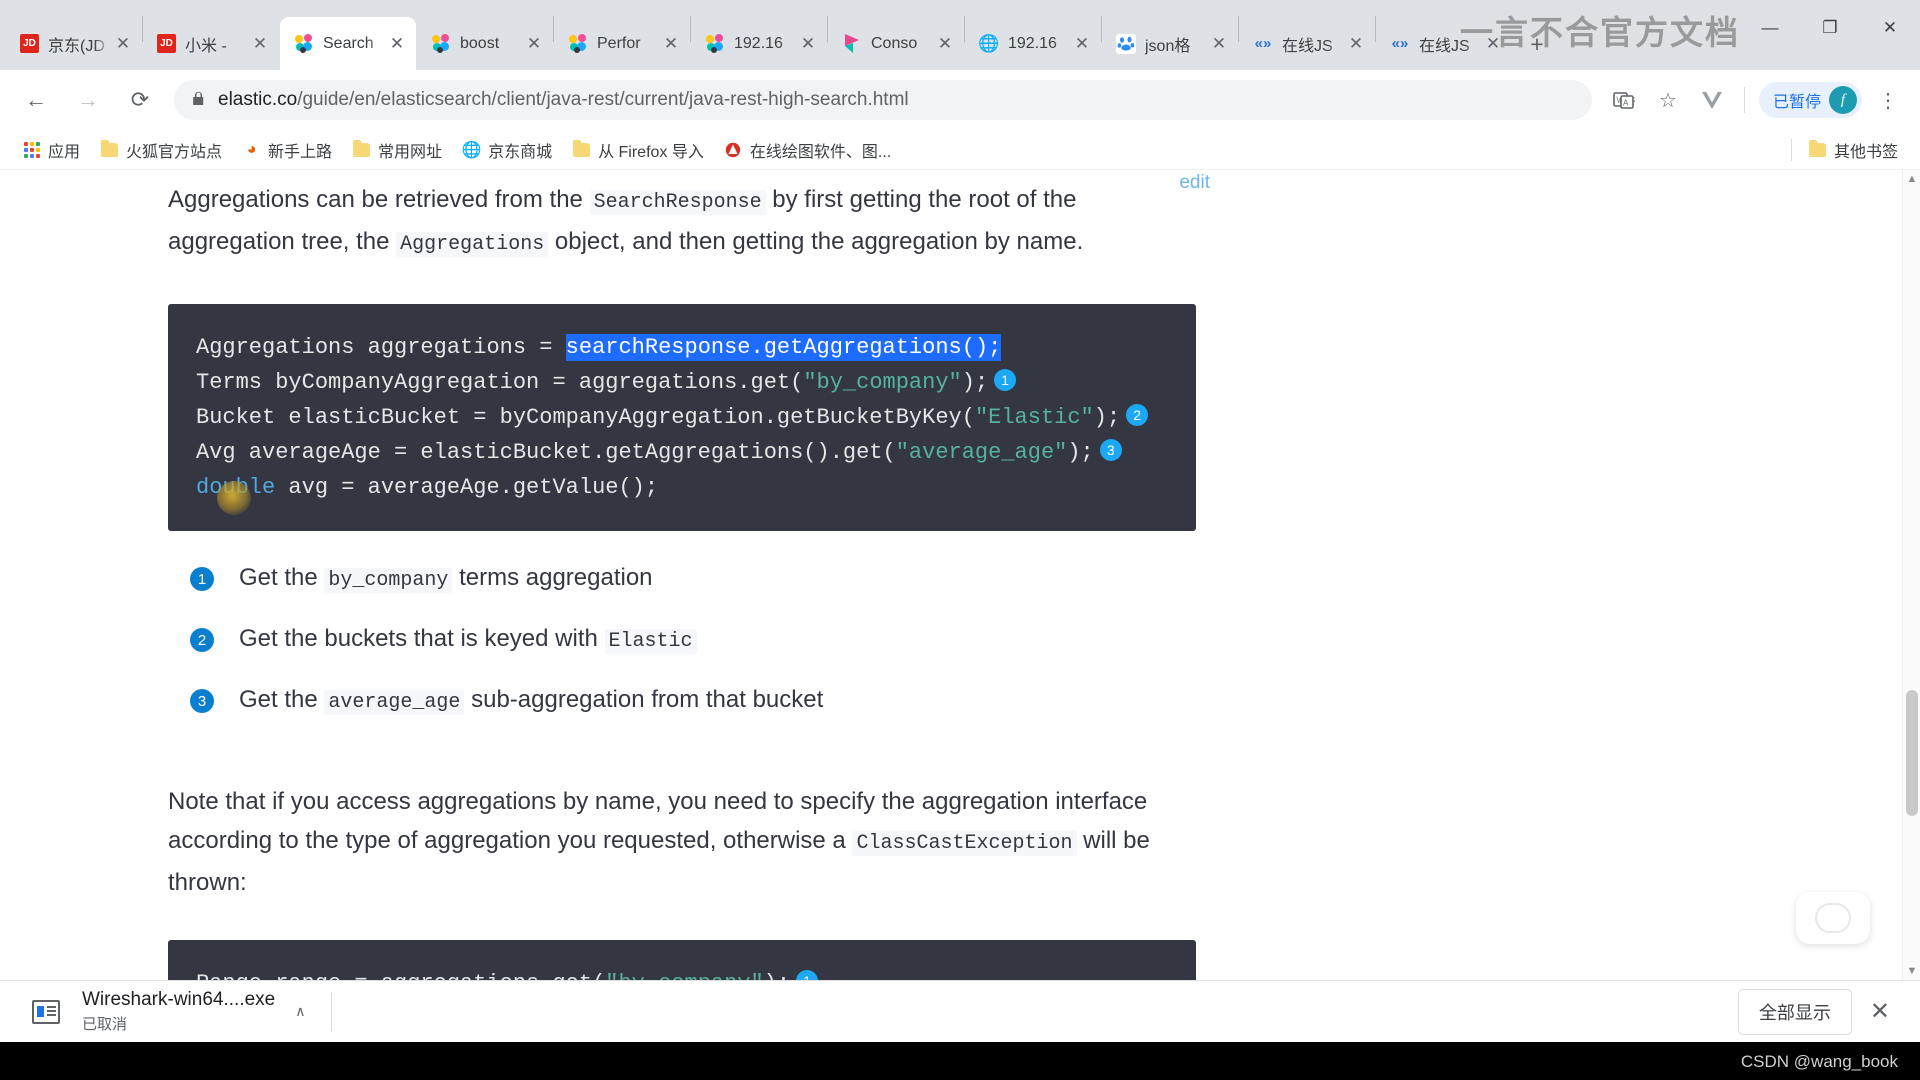  What do you see at coordinates (1890, 28) in the screenshot?
I see `close-window-button: ✕` at bounding box center [1890, 28].